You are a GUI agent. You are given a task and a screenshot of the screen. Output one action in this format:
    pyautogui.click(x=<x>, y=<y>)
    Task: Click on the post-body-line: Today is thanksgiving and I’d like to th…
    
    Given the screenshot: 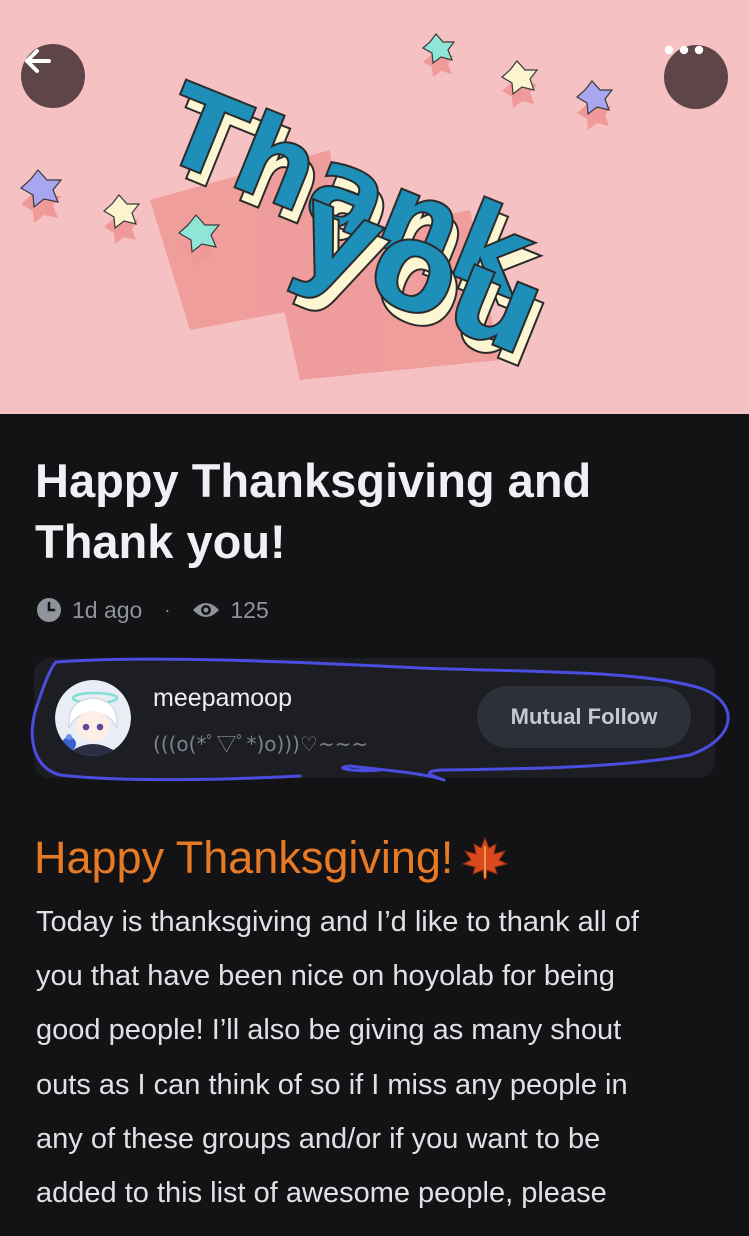 What is the action you would take?
    pyautogui.click(x=337, y=922)
    